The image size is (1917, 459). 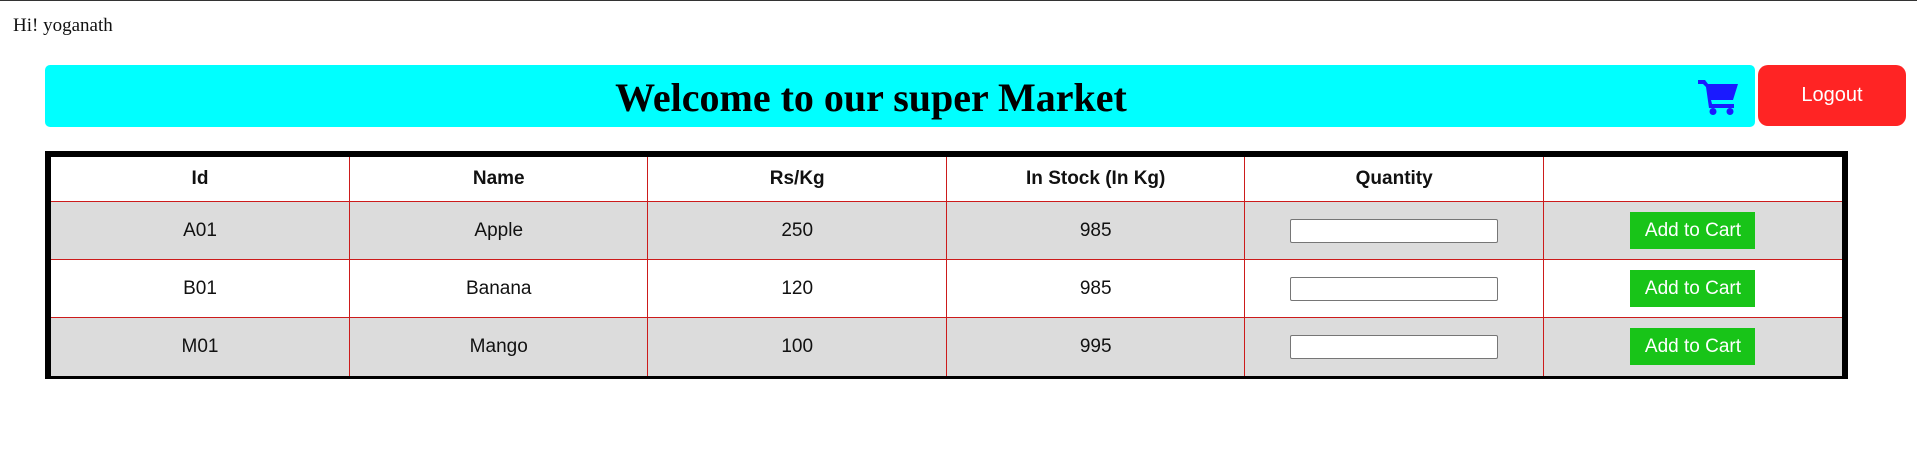 What do you see at coordinates (958, 0) in the screenshot?
I see `top-divider` at bounding box center [958, 0].